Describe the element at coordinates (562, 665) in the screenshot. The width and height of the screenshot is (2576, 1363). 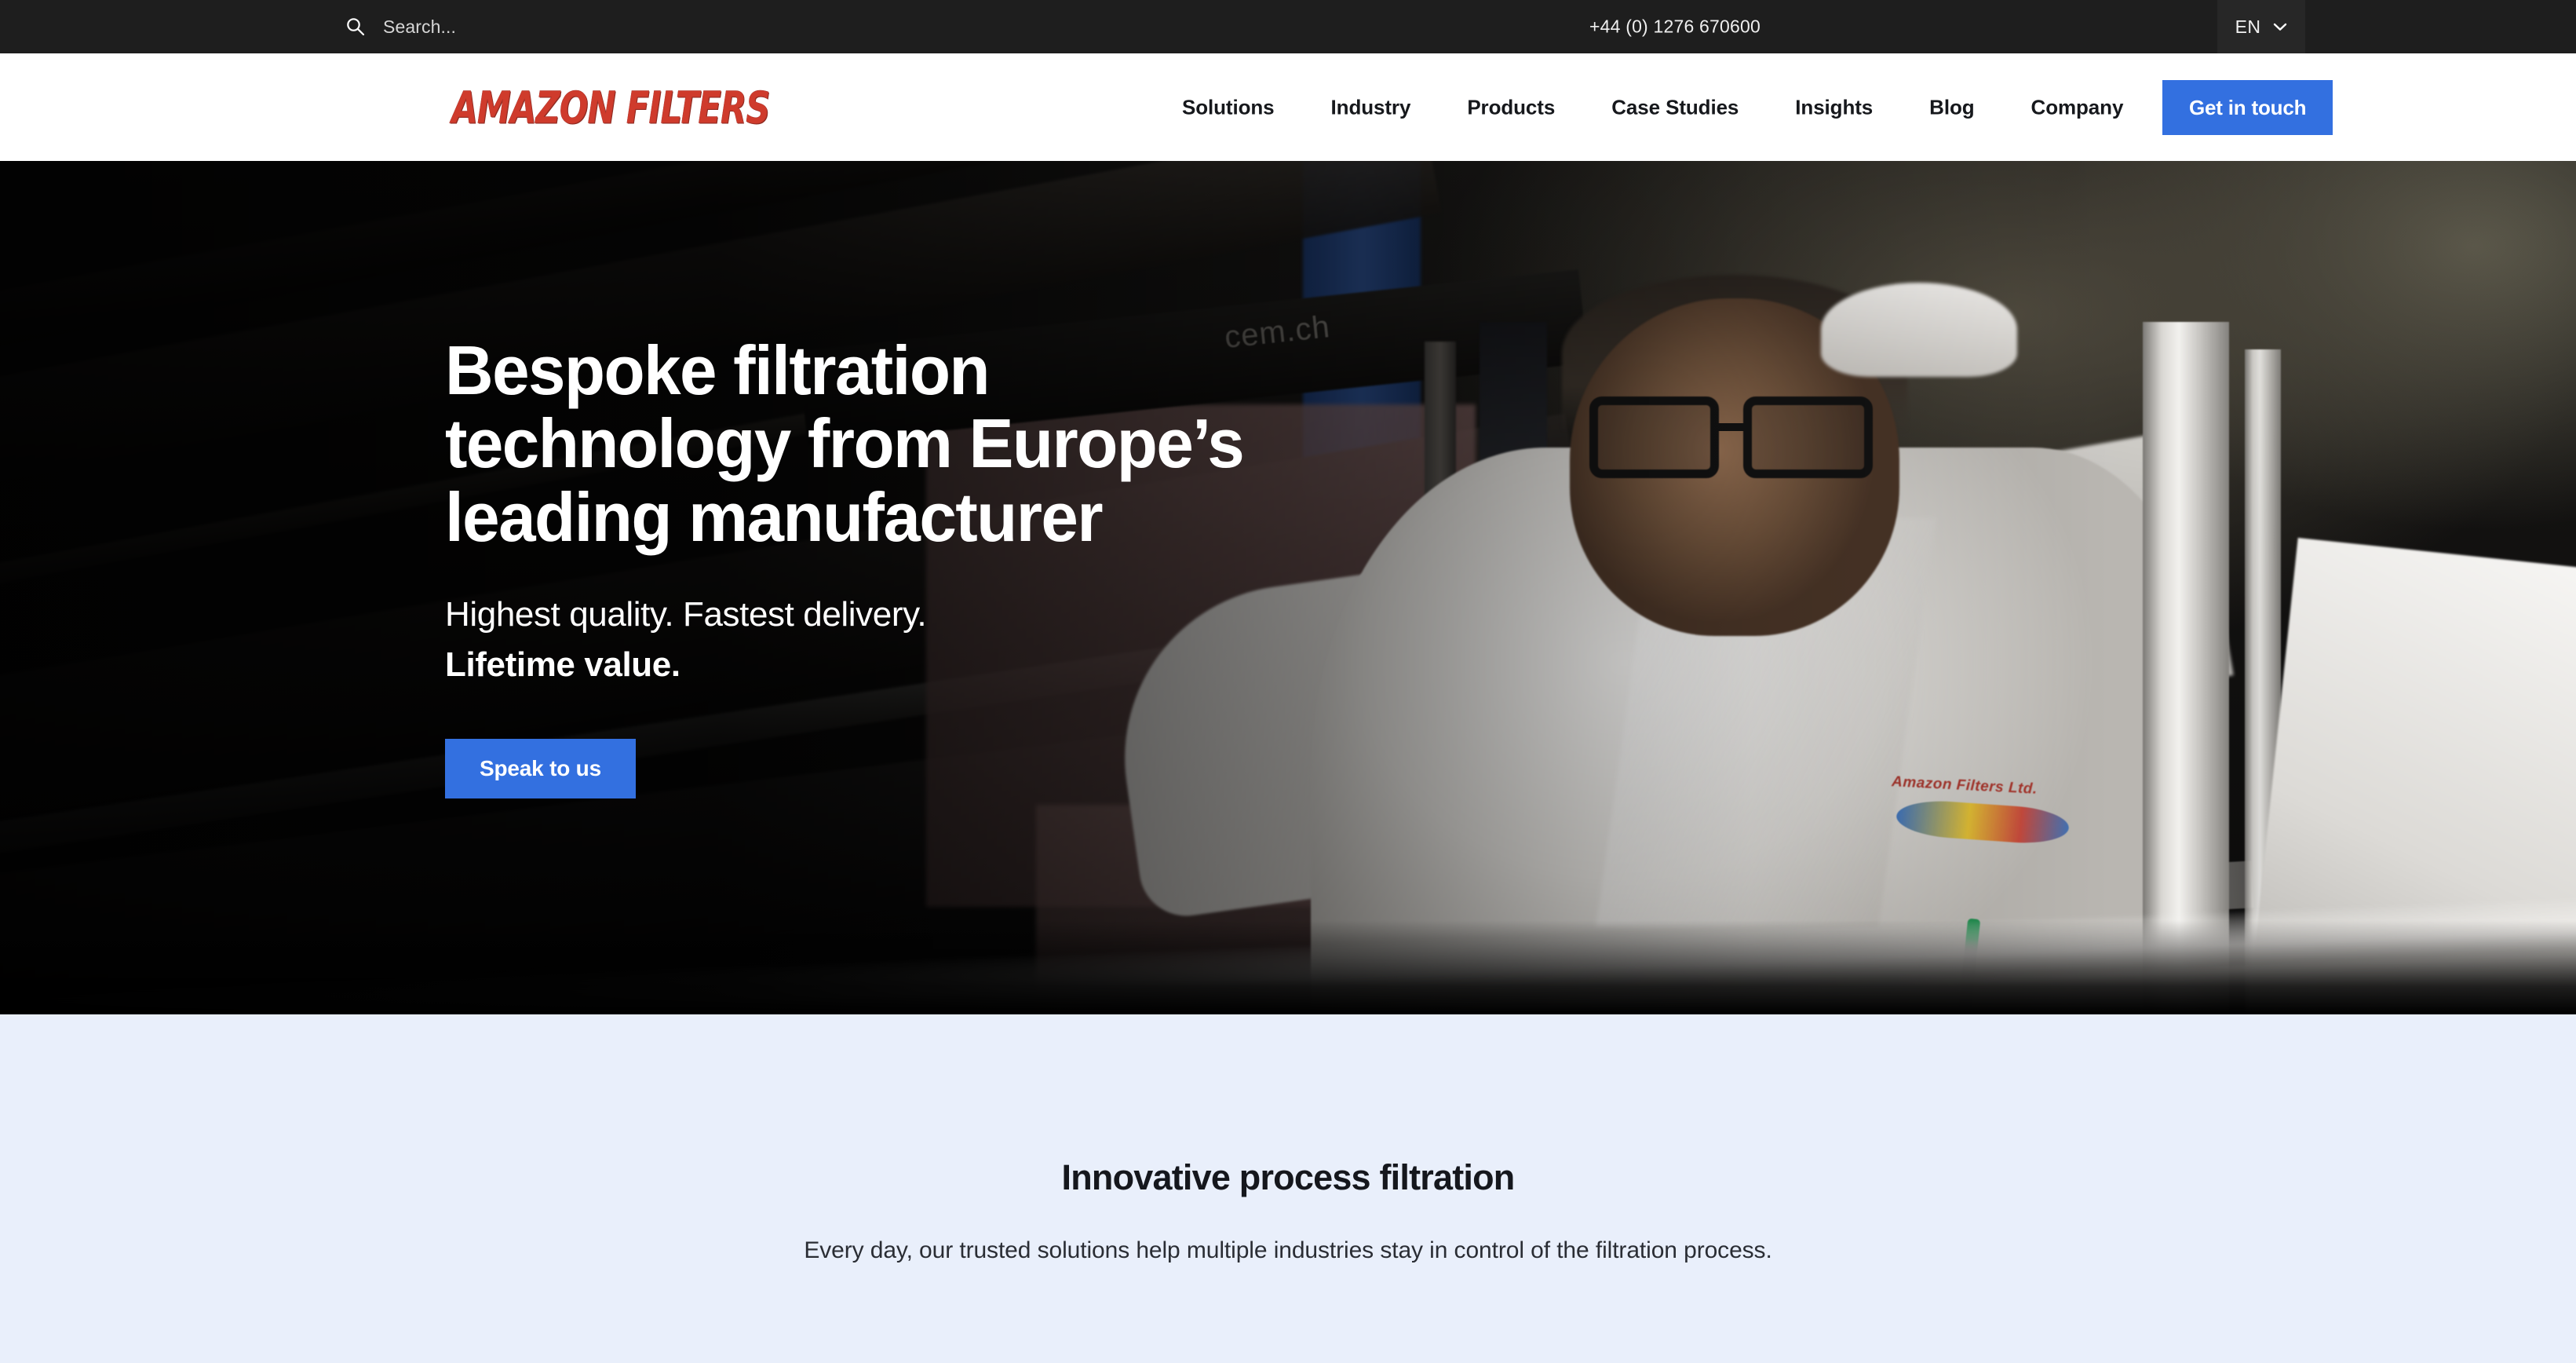
I see `hero-subheadline-line-2: Lifetime value.` at that location.